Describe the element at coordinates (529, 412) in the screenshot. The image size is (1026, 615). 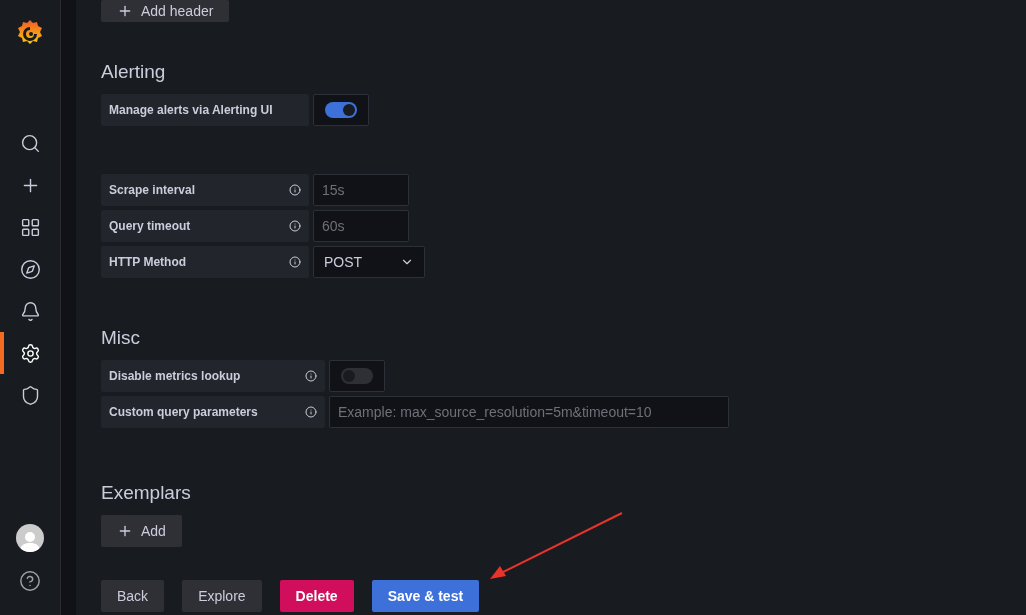
I see `input-field: Example: max_source_resolution=5m&timeout=10` at that location.